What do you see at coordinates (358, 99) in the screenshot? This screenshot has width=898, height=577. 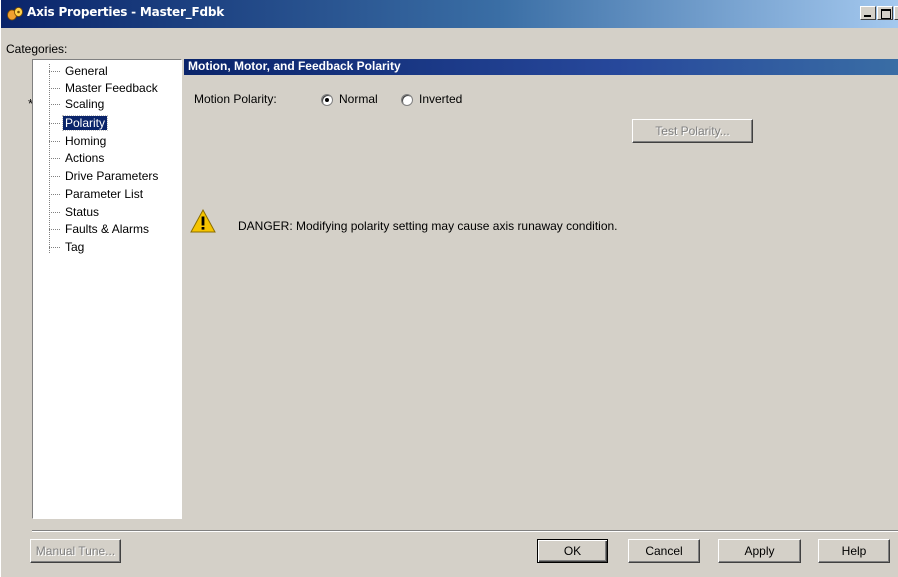 I see `normal-radio-label: Normal` at bounding box center [358, 99].